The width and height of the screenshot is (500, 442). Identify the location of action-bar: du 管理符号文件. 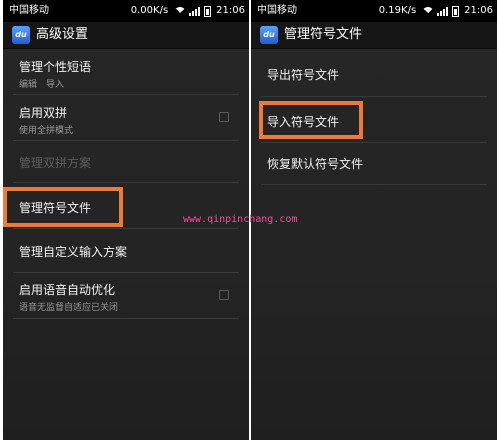
(374, 35).